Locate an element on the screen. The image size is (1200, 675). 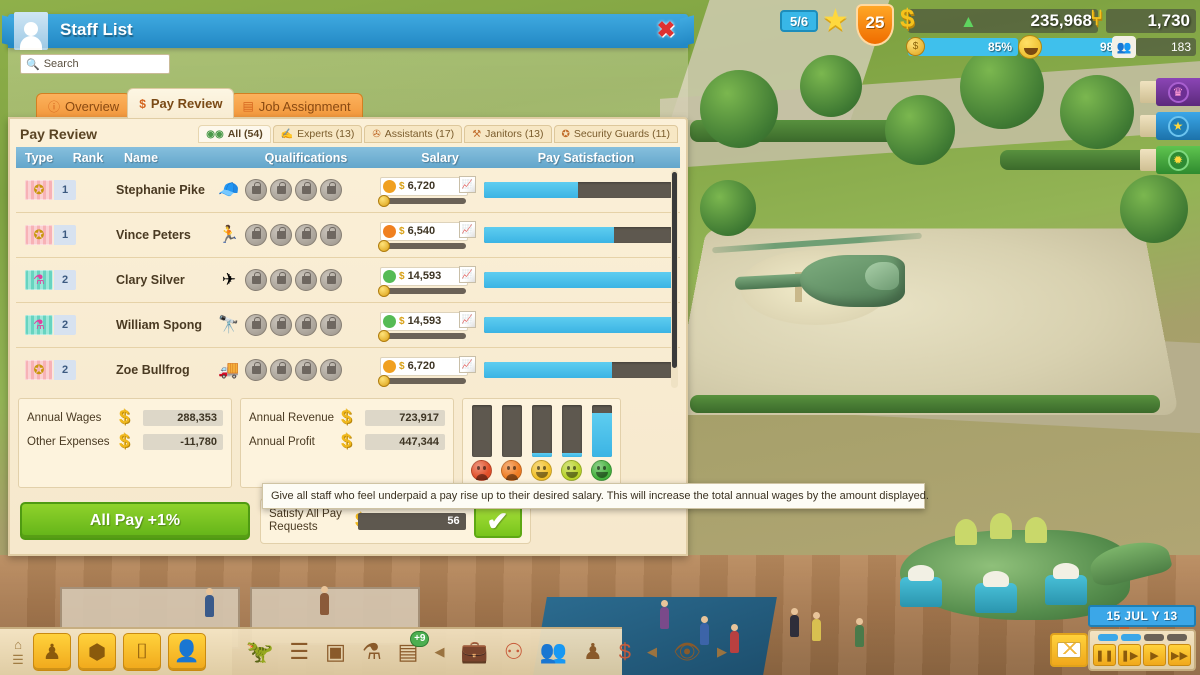
game-date: 15 JUL Y 13 is located at coordinates (1142, 616).